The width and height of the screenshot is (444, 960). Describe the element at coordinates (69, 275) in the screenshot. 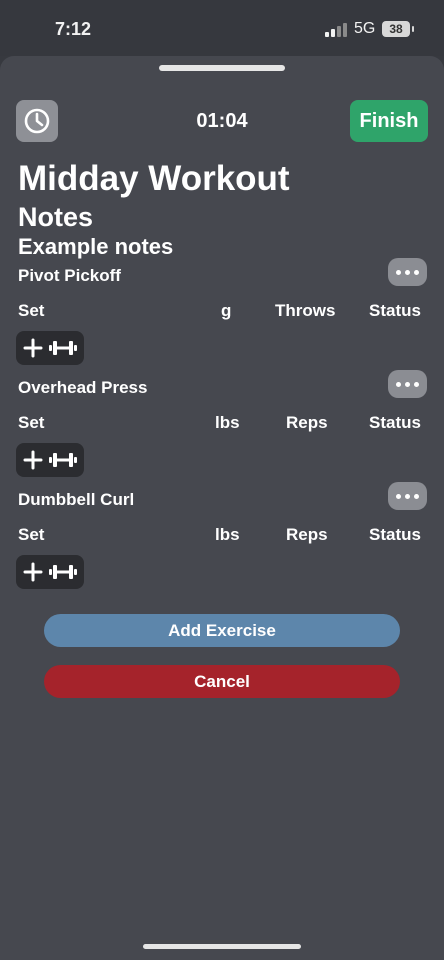

I see `exercise-name: Pivot Pickoff` at that location.